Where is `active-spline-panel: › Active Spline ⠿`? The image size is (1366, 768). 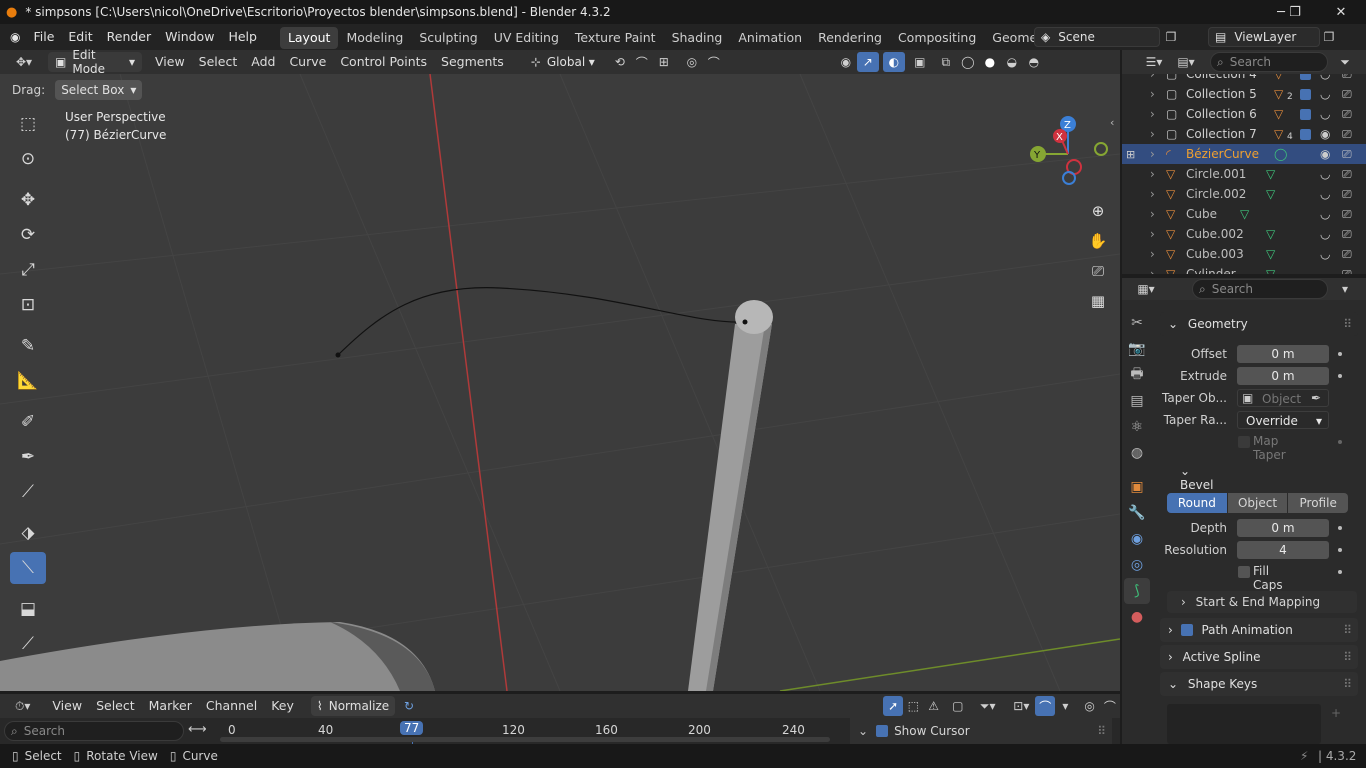 active-spline-panel: › Active Spline ⠿ is located at coordinates (1259, 657).